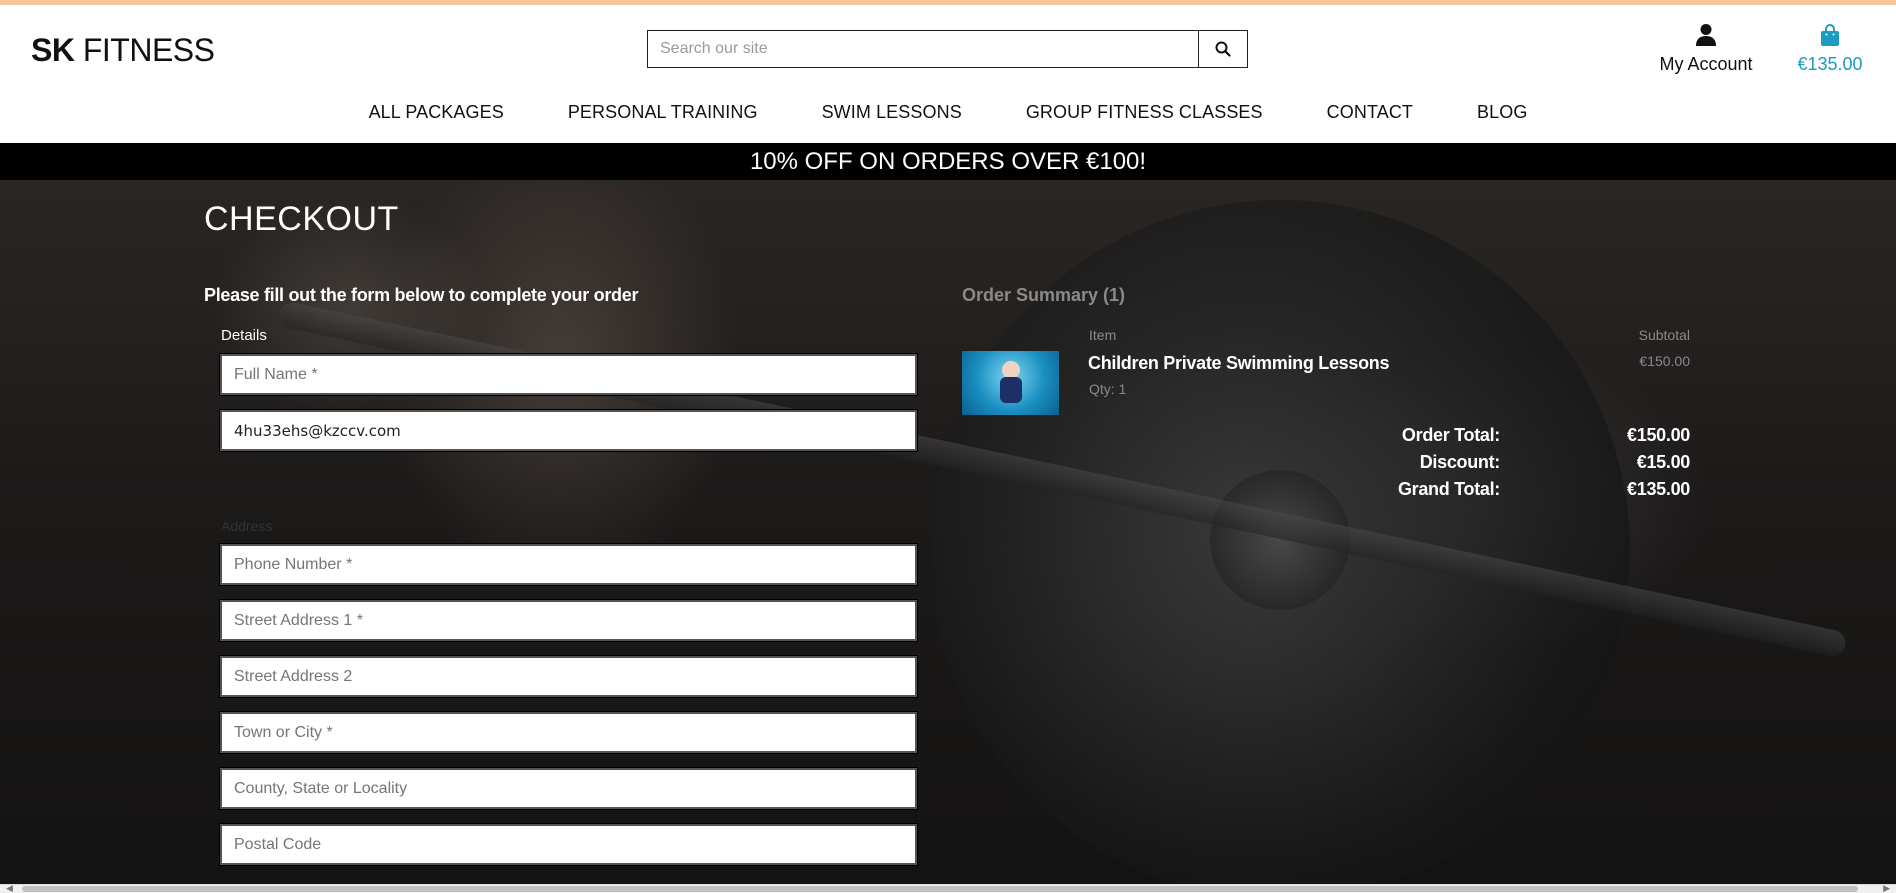  I want to click on search-input, so click(923, 49).